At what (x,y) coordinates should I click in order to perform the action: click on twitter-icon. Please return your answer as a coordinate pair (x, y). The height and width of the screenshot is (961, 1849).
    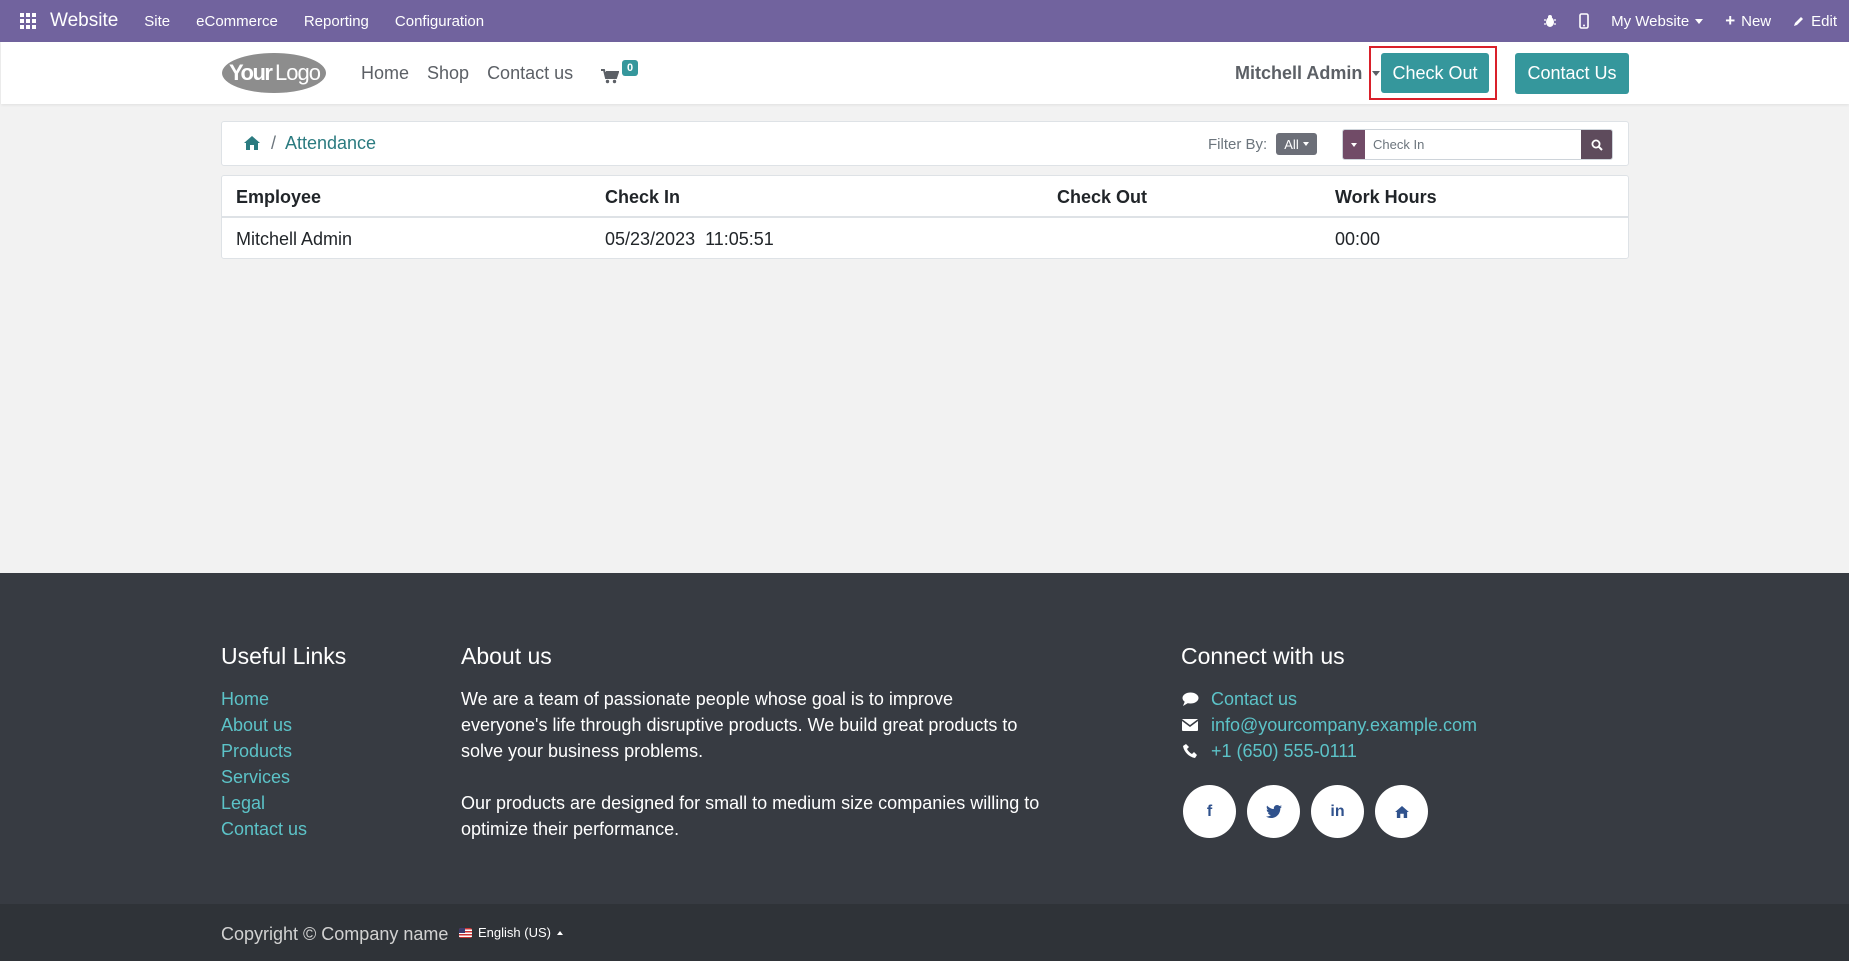
    Looking at the image, I should click on (1273, 811).